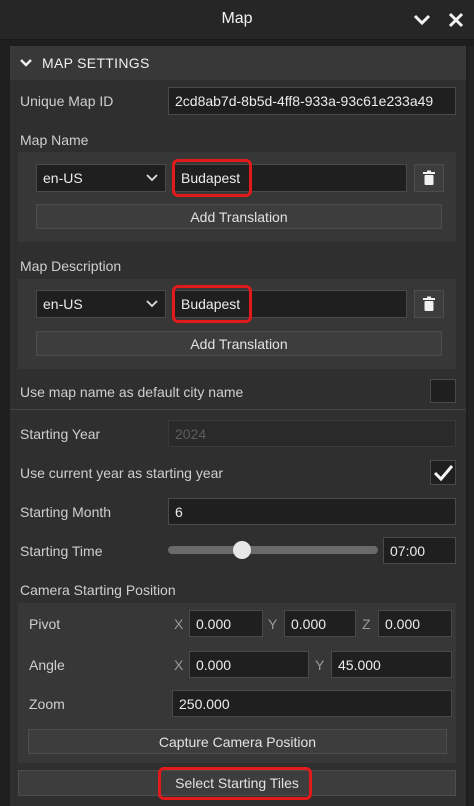 This screenshot has height=806, width=474. I want to click on starting-time-slider-track, so click(273, 550).